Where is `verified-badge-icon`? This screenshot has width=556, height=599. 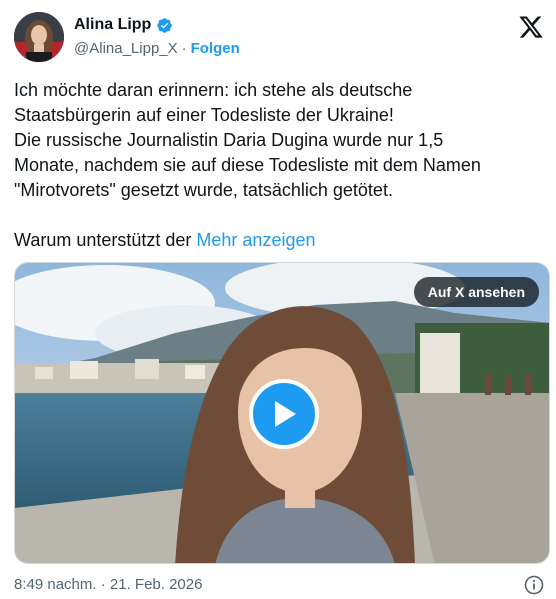 verified-badge-icon is located at coordinates (164, 25).